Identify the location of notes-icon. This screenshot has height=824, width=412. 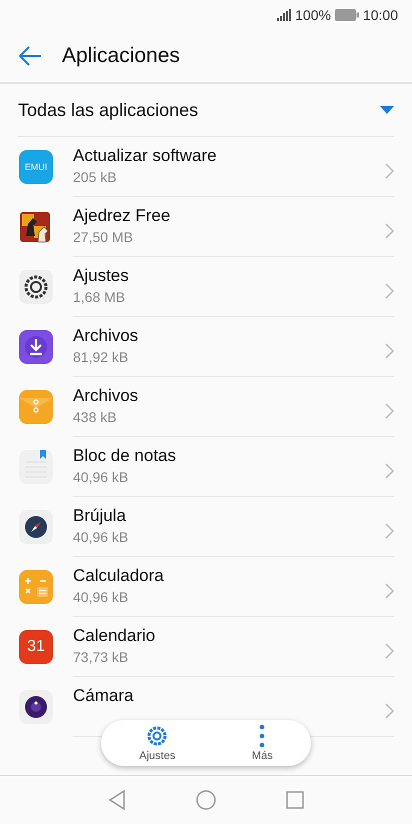
(36, 467).